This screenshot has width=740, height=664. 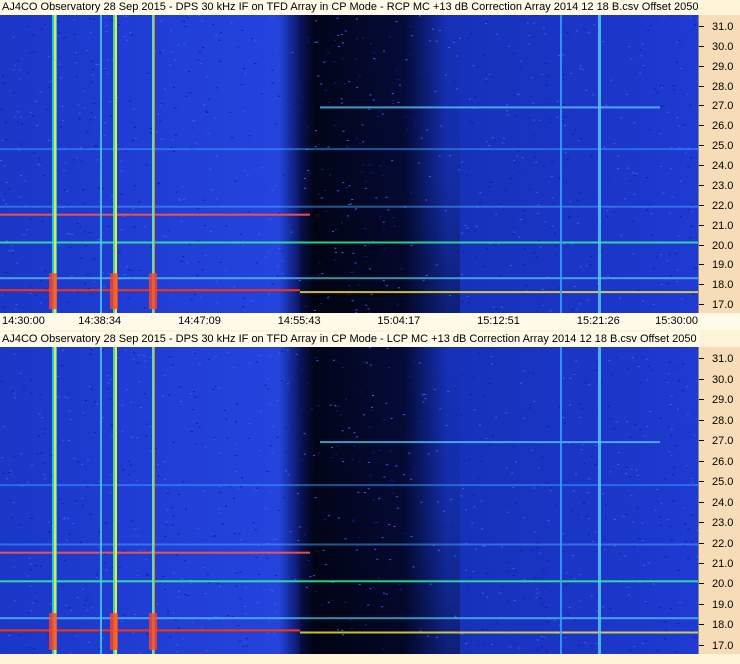 I want to click on rfi-stripe, so click(x=116, y=500).